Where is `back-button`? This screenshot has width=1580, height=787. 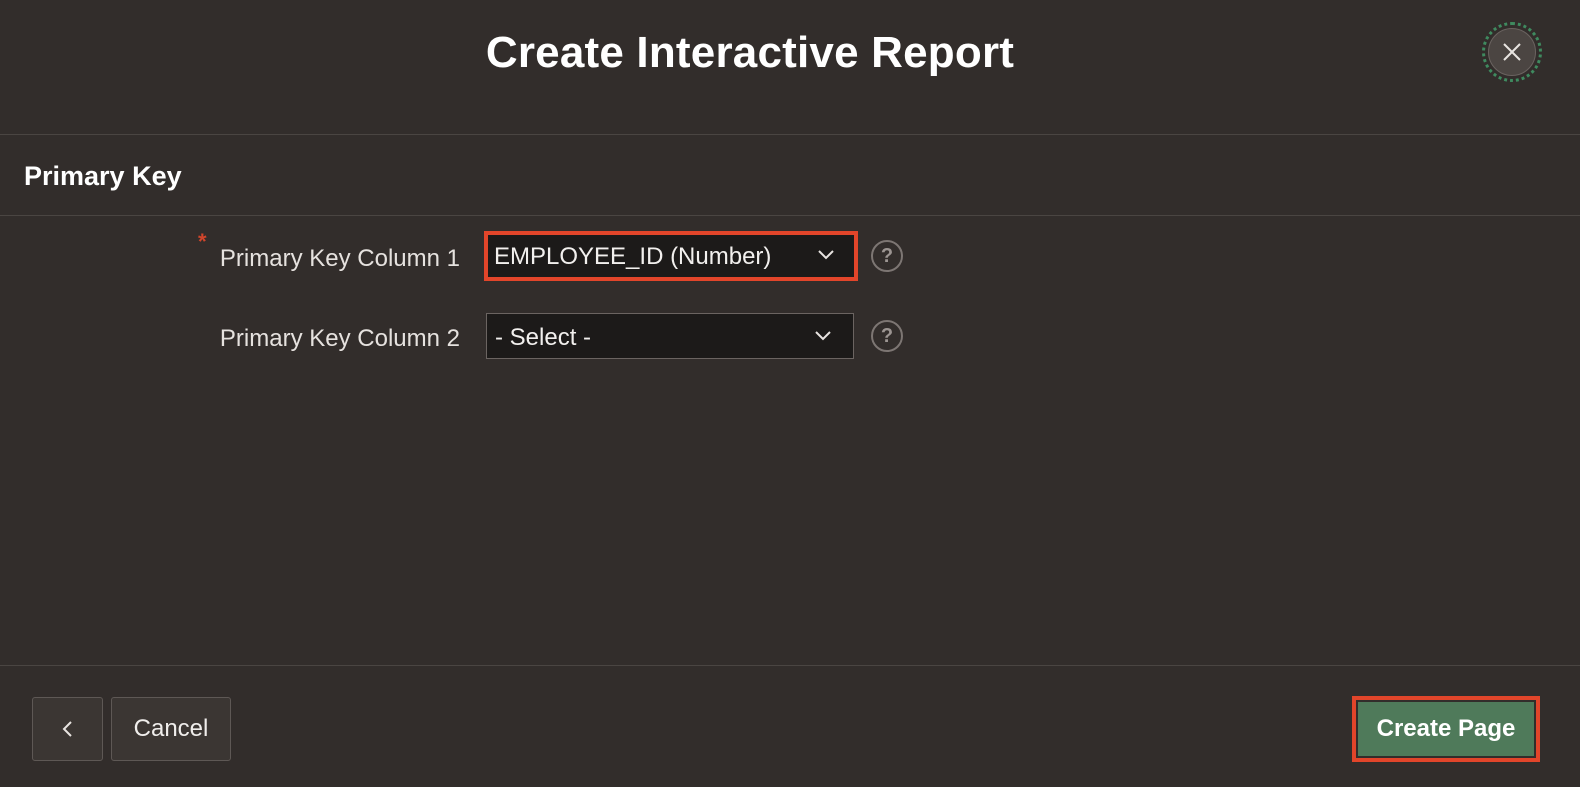
back-button is located at coordinates (67, 729).